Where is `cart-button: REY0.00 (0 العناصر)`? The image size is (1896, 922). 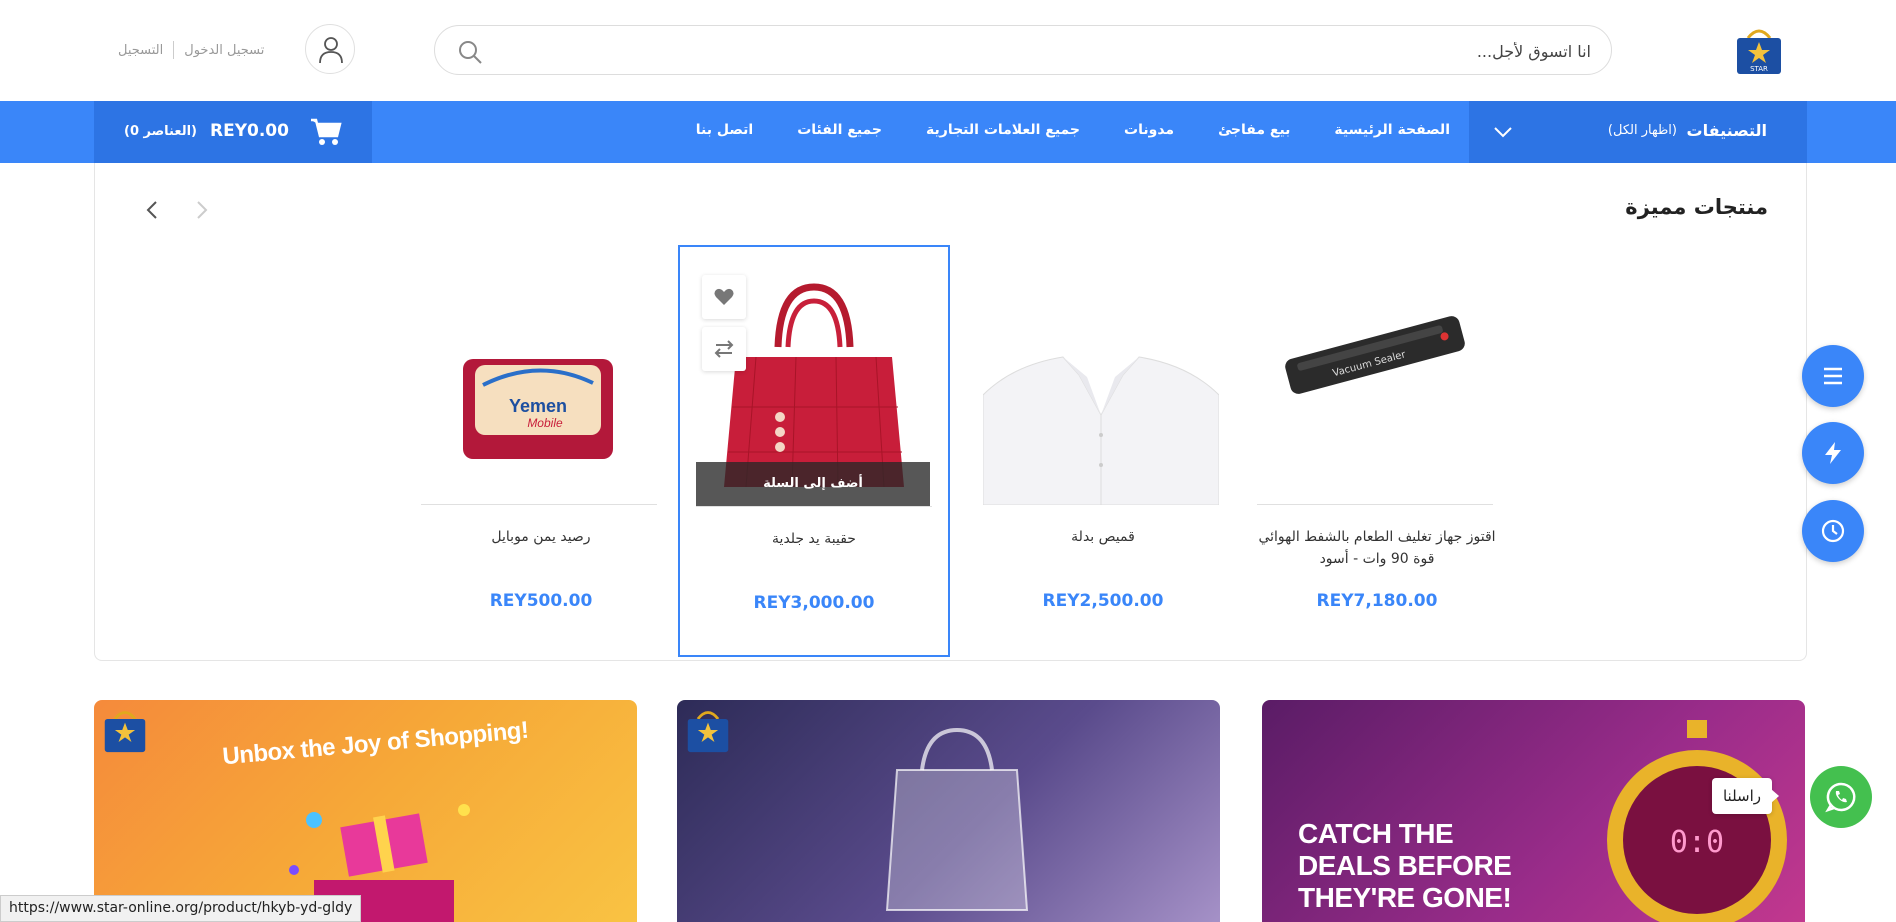
cart-button: REY0.00 (0 العناصر) is located at coordinates (233, 132).